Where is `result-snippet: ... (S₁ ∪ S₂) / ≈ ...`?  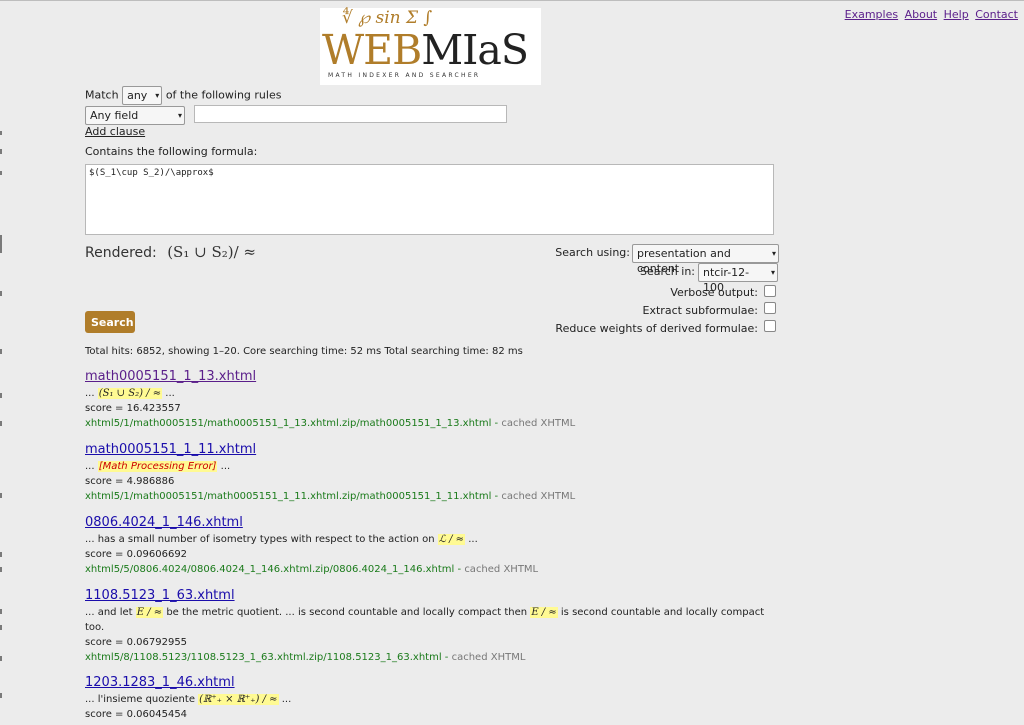 result-snippet: ... (S₁ ∪ S₂) / ≈ ... is located at coordinates (130, 393).